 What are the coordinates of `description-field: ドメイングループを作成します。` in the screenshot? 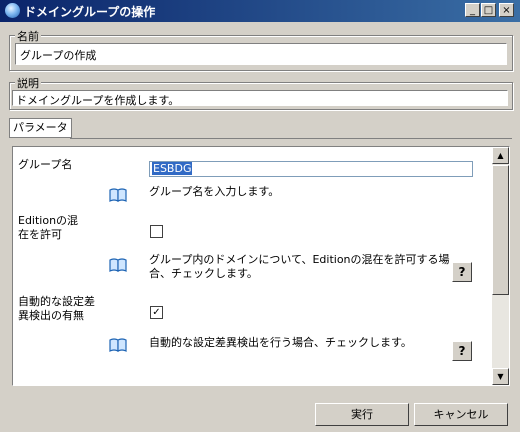 It's located at (260, 98).